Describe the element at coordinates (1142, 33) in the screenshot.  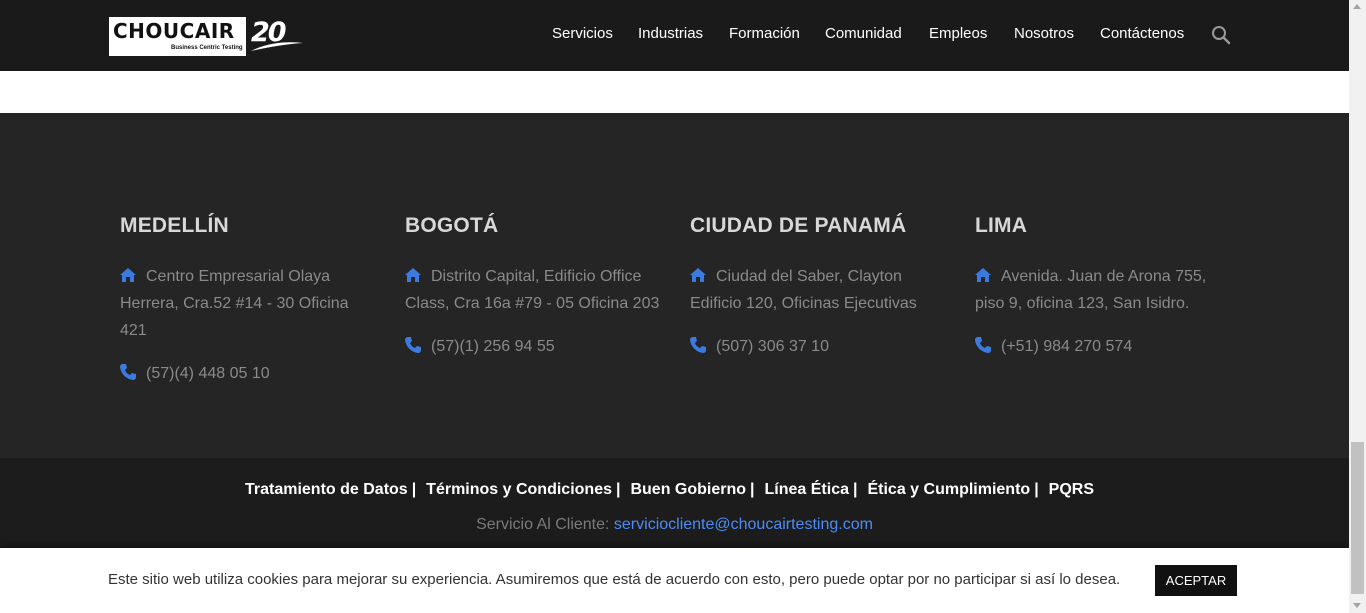
I see `nav-contactenos: Contáctenos` at that location.